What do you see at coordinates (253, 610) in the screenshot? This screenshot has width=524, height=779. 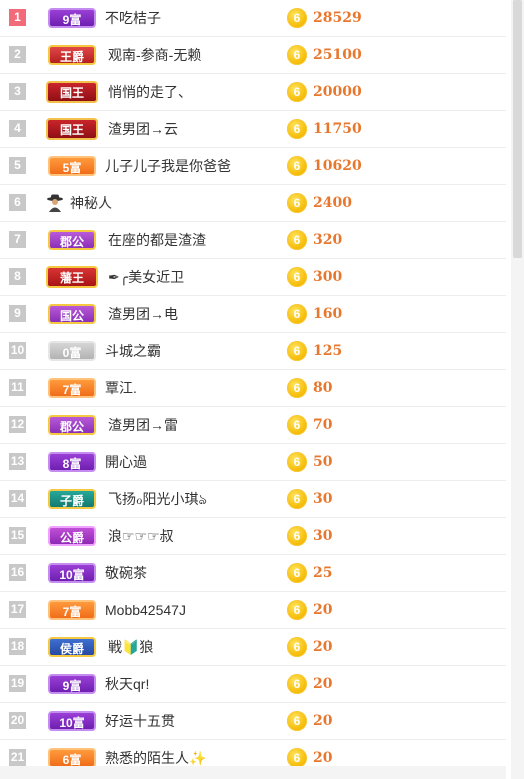 I see `leaderboard-row: 17 7富 Mobb42547J 6 20` at bounding box center [253, 610].